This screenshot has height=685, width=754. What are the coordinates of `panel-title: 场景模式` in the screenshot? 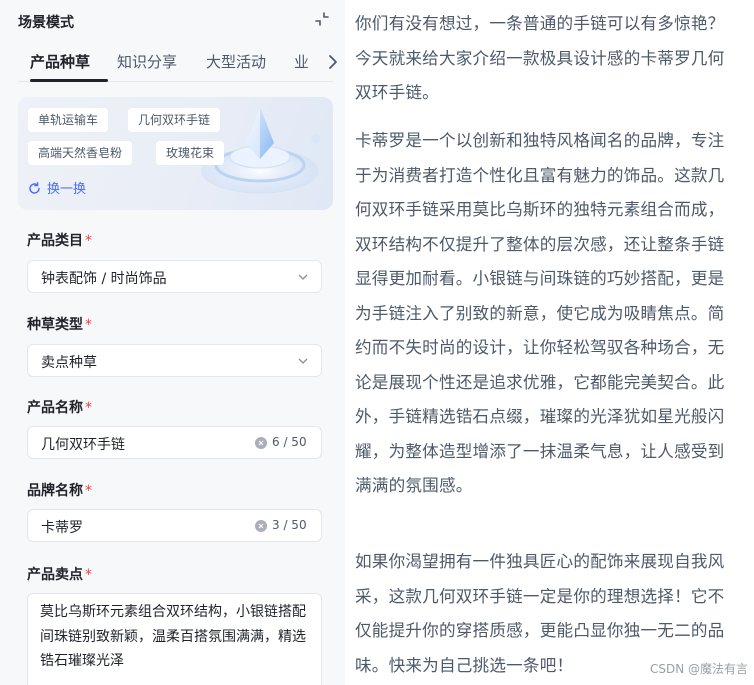 It's located at (46, 23).